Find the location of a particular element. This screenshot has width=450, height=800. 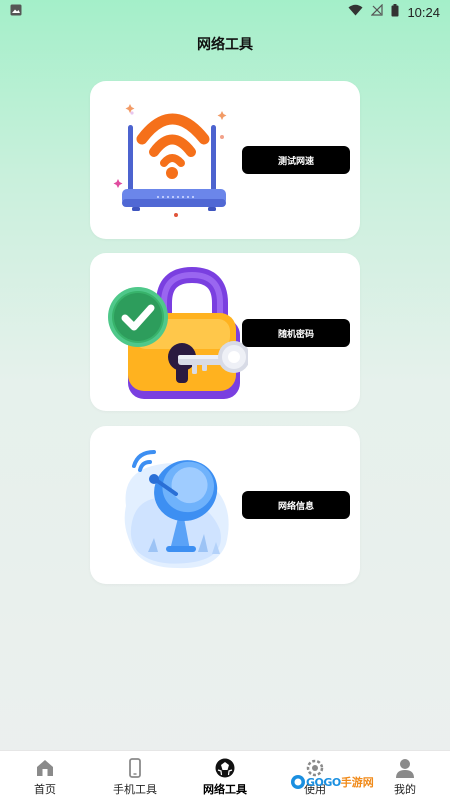

lock-key-icon is located at coordinates (179, 332).